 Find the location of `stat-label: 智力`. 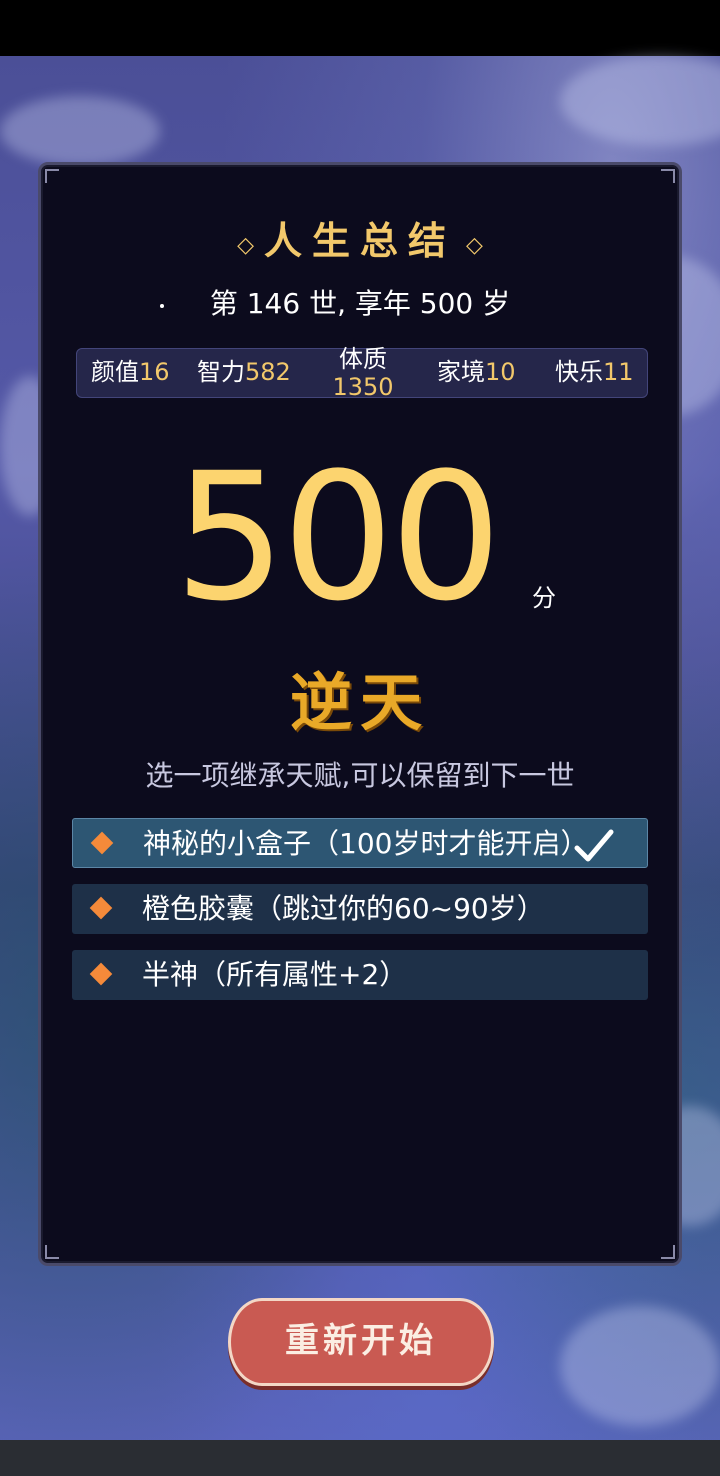

stat-label: 智力 is located at coordinates (221, 372).